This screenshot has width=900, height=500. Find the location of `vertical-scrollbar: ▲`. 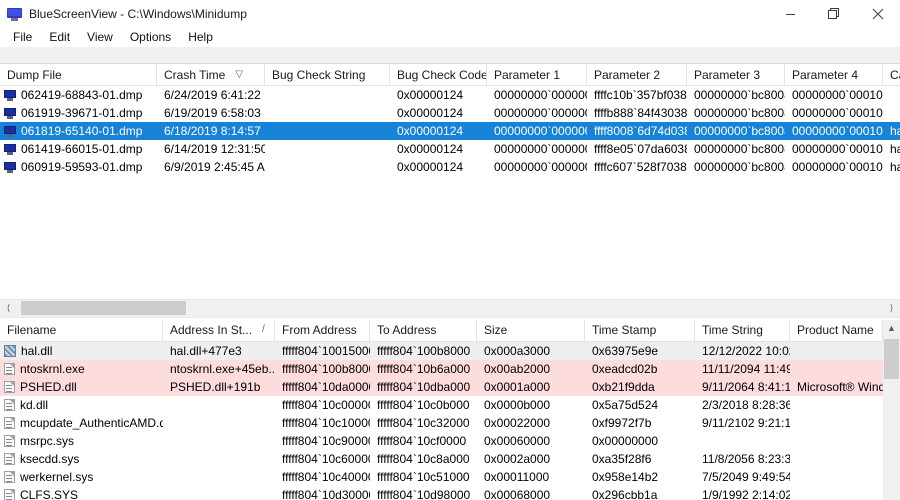

vertical-scrollbar: ▲ is located at coordinates (891, 409).